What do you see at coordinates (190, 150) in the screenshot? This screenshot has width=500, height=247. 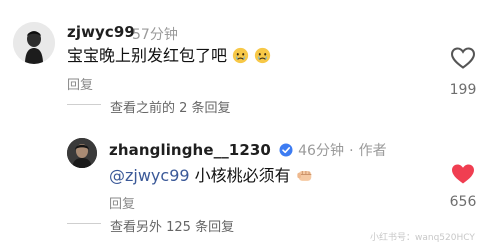 I see `comment-username: zhanglinghe__1230` at bounding box center [190, 150].